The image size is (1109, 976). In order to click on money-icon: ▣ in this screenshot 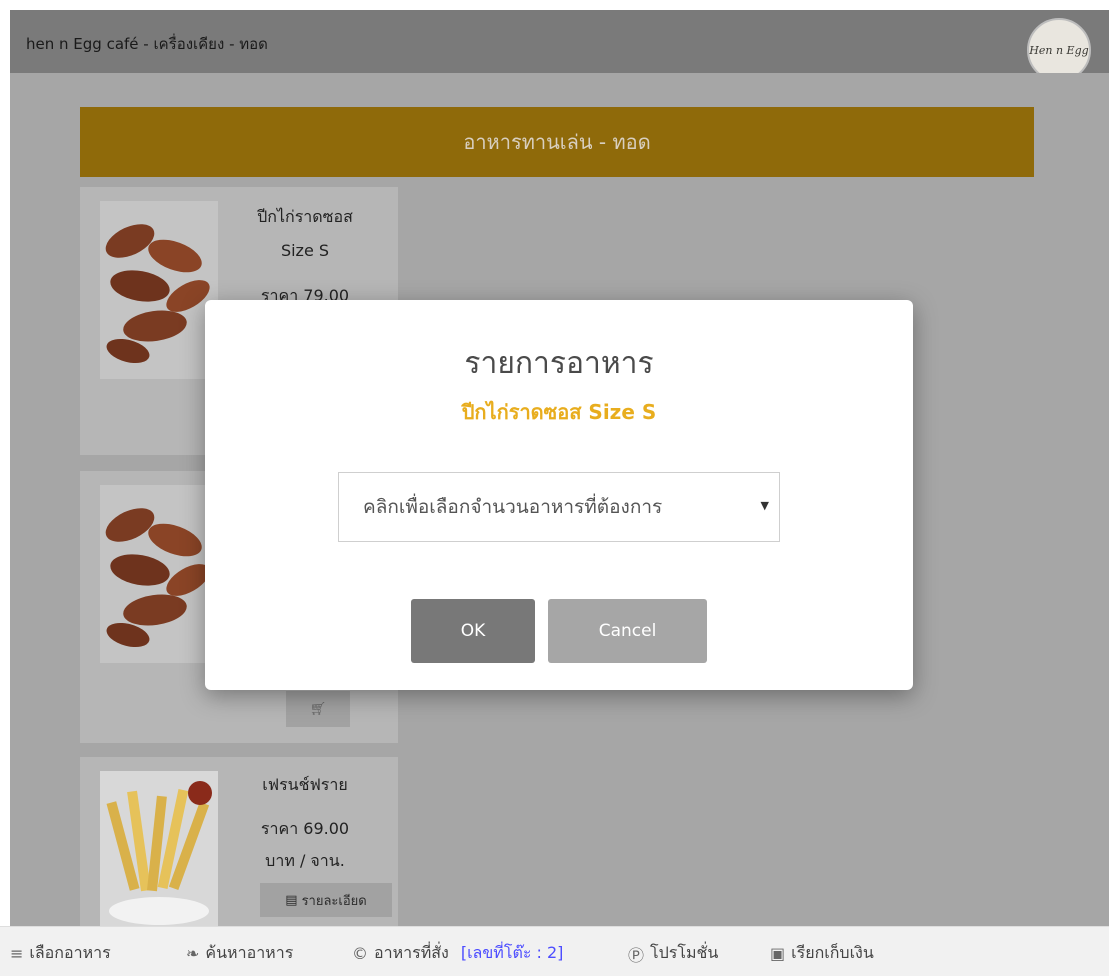, I will do `click(778, 953)`.